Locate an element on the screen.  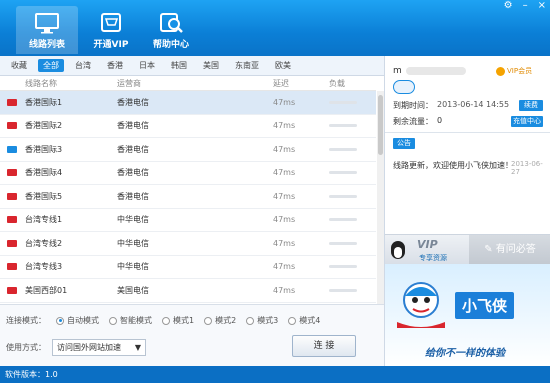
username-text: m is located at coordinates (397, 71).